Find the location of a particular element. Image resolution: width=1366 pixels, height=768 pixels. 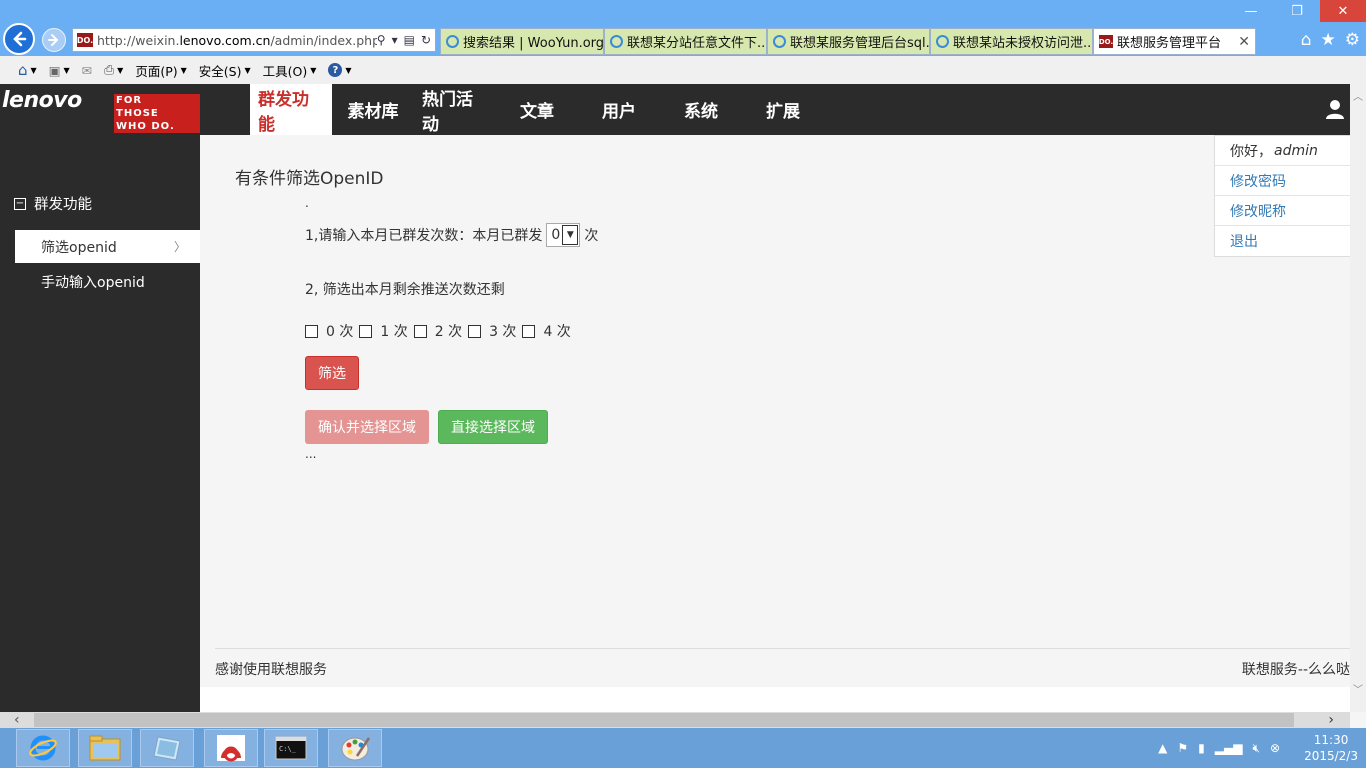

logout-link: 退出 is located at coordinates (1283, 241).